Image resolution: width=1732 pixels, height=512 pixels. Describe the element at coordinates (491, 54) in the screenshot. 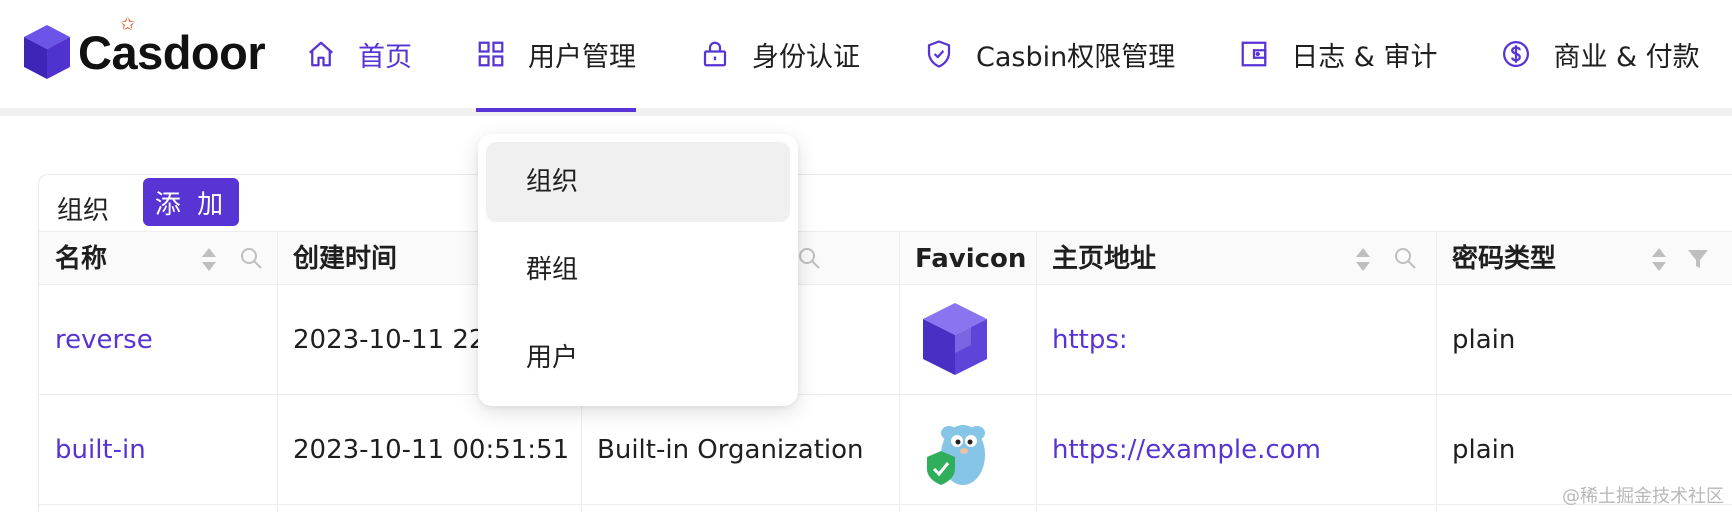

I see `grid-icon` at that location.